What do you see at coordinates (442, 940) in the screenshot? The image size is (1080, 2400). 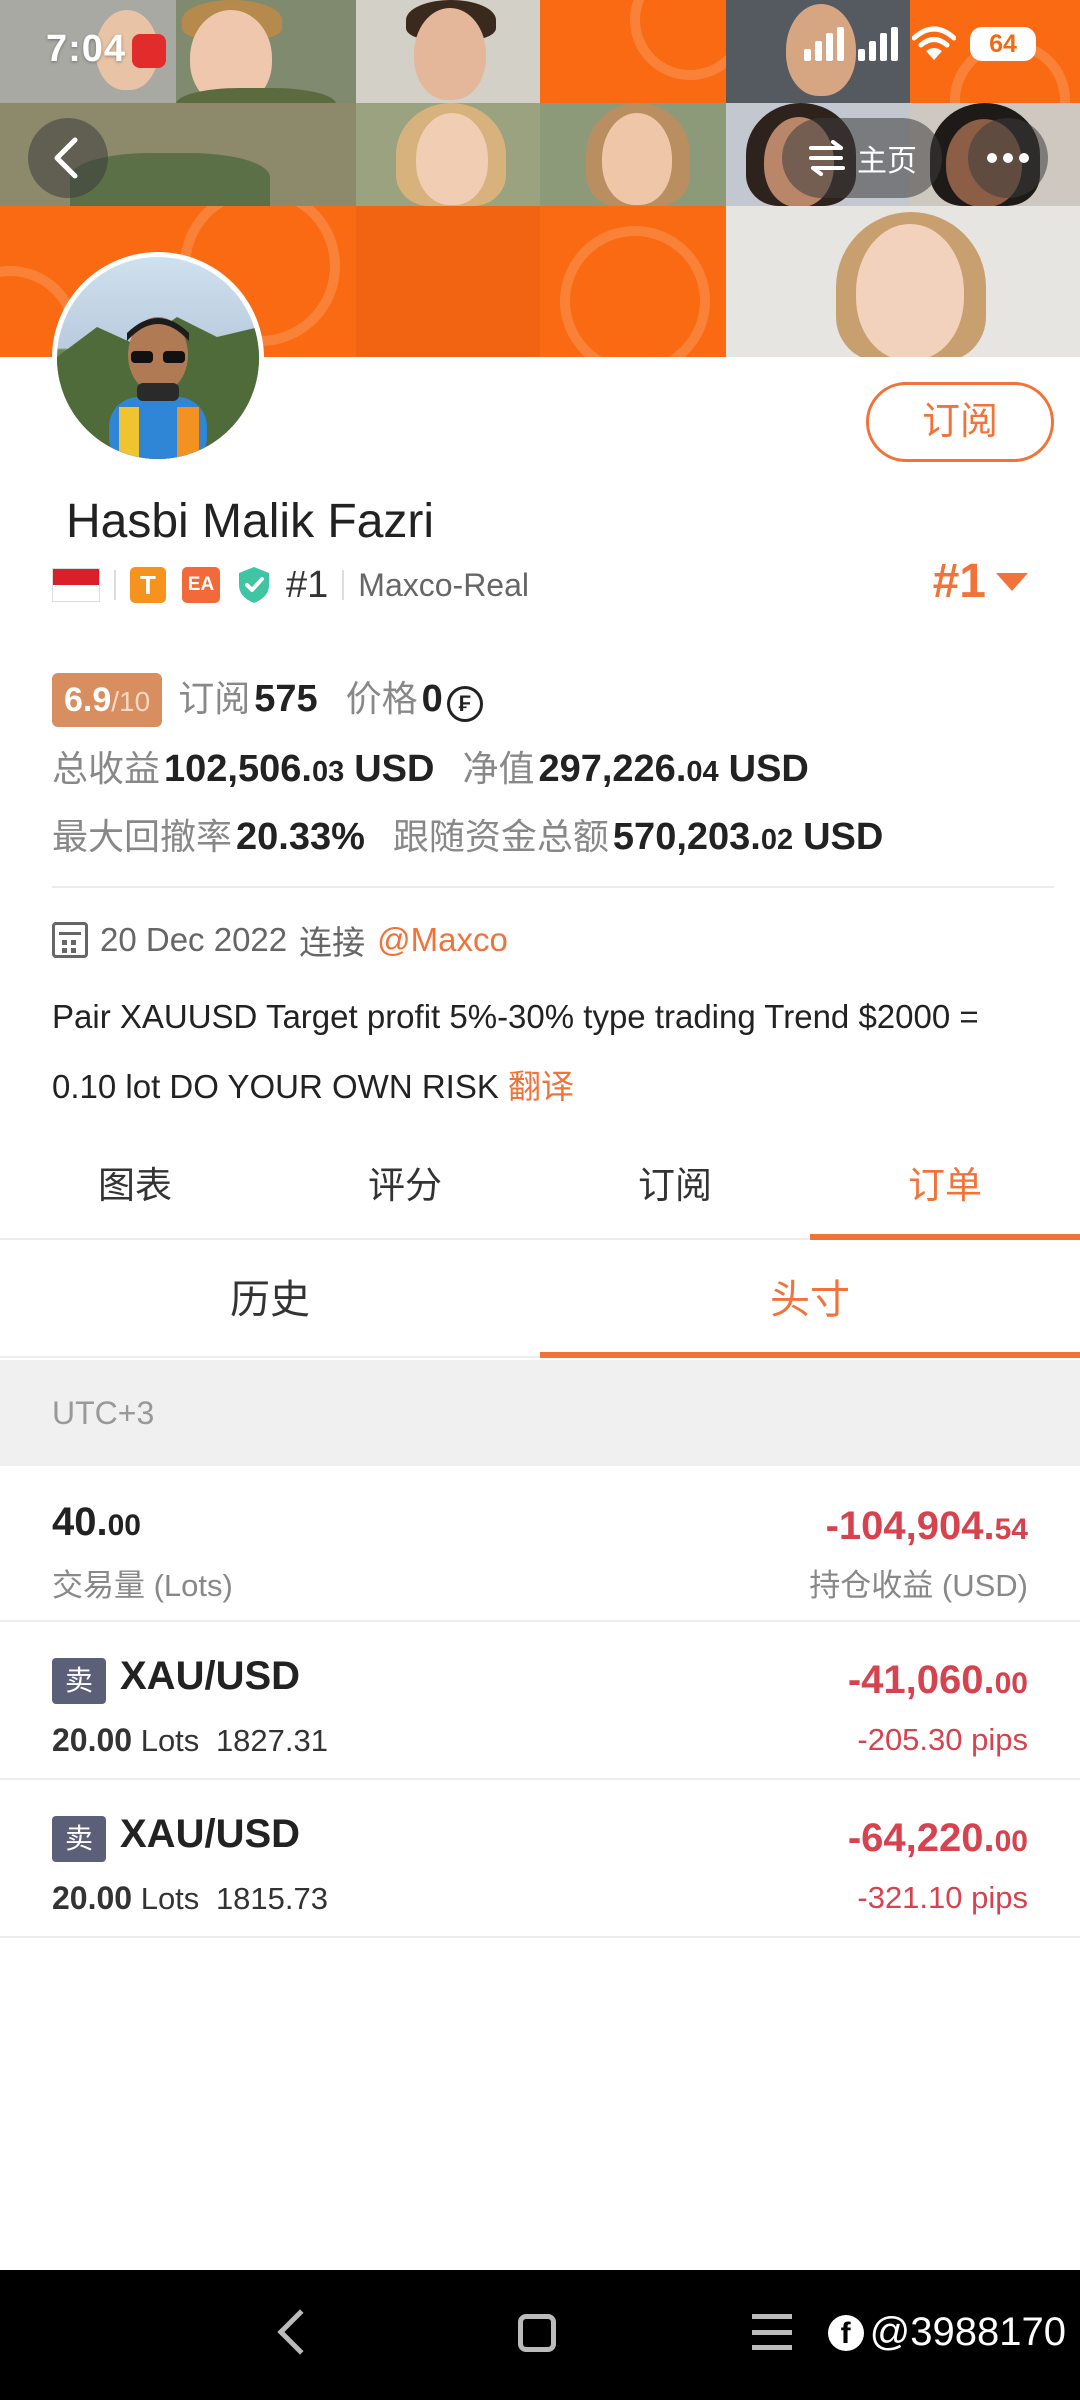 I see `broker-mention-link: @Maxco` at bounding box center [442, 940].